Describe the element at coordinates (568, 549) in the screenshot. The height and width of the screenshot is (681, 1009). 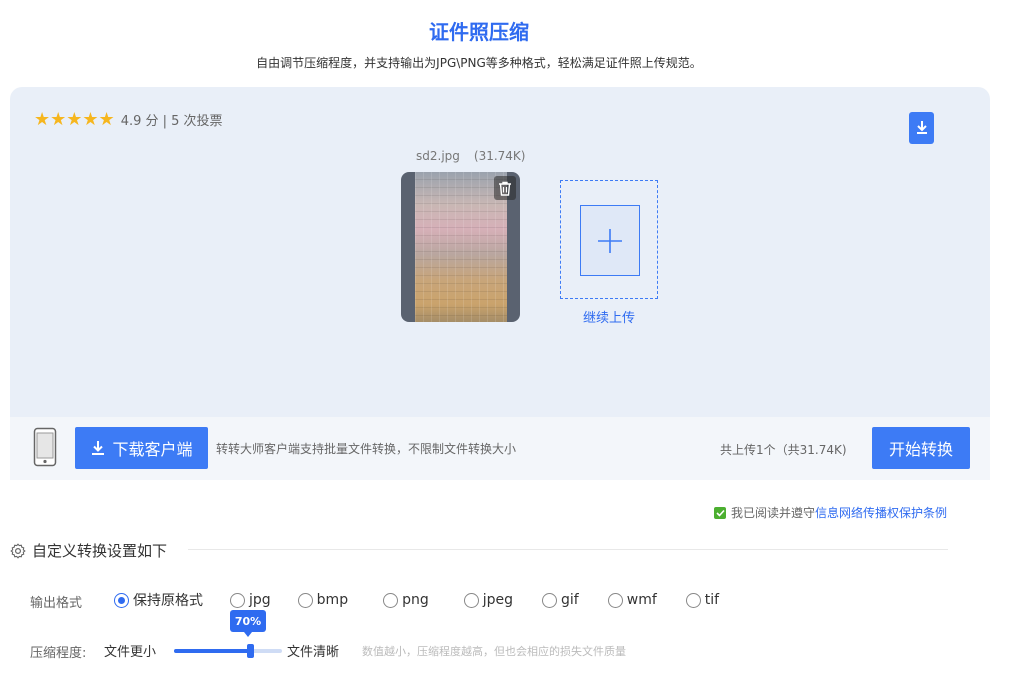
I see `section-divider` at that location.